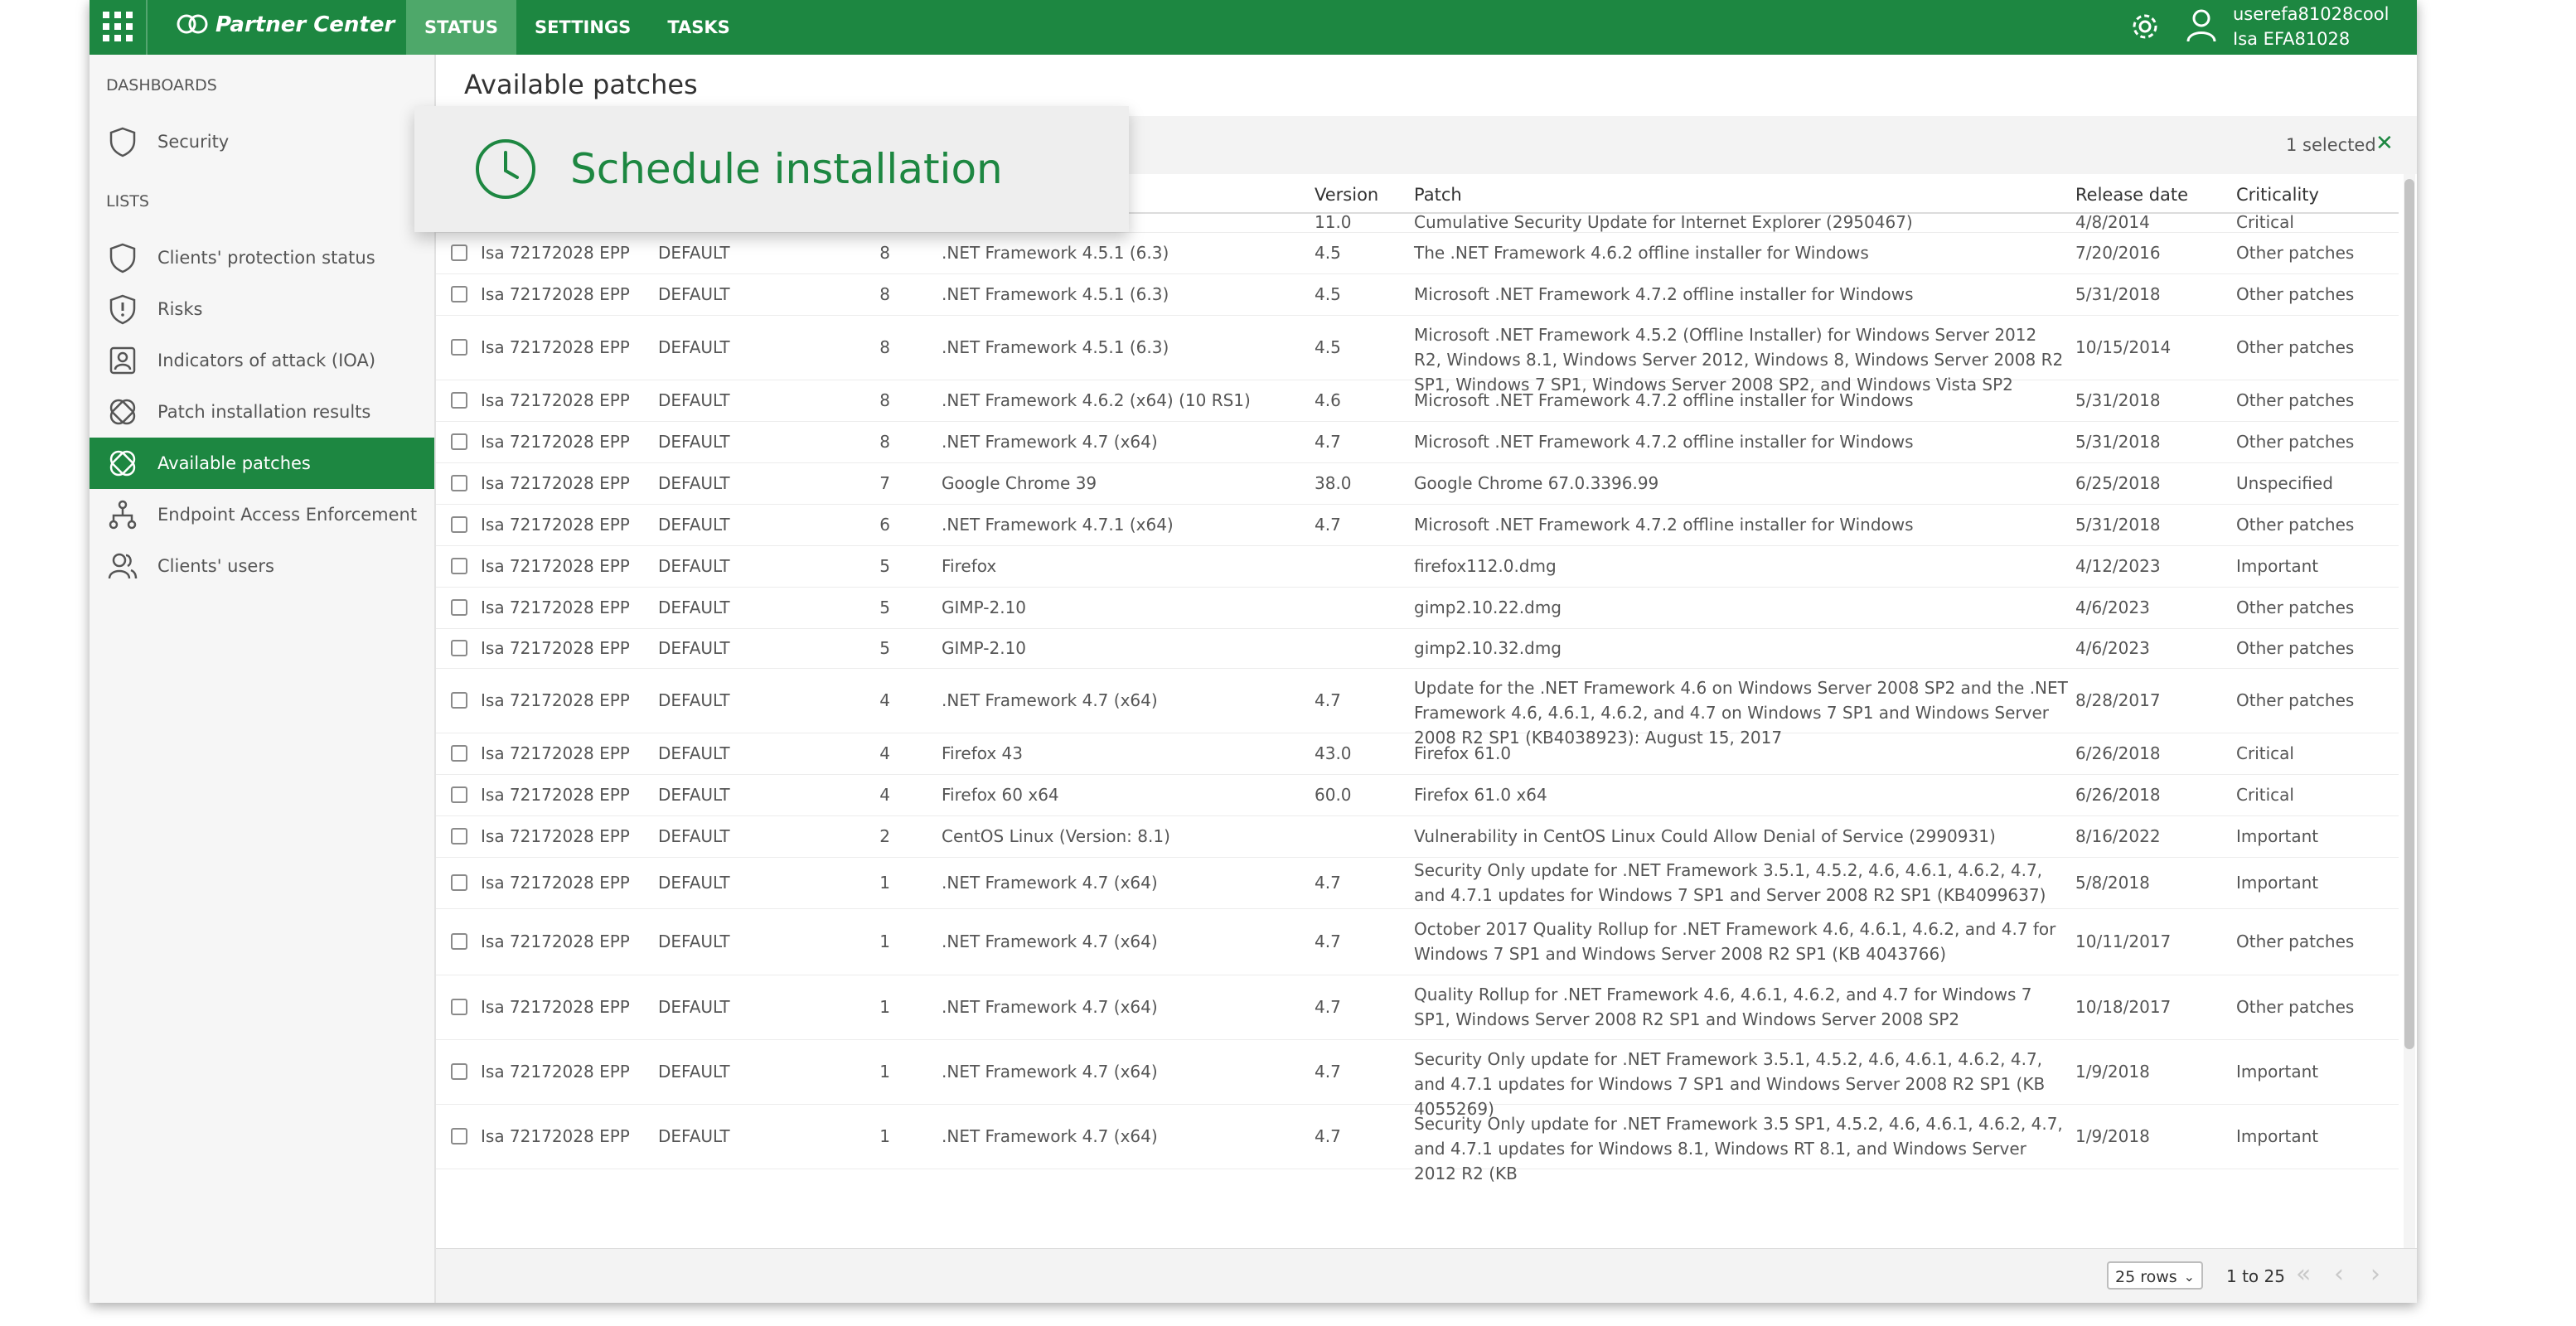 The width and height of the screenshot is (2576, 1326). What do you see at coordinates (122, 142) in the screenshot?
I see `shield-icon` at bounding box center [122, 142].